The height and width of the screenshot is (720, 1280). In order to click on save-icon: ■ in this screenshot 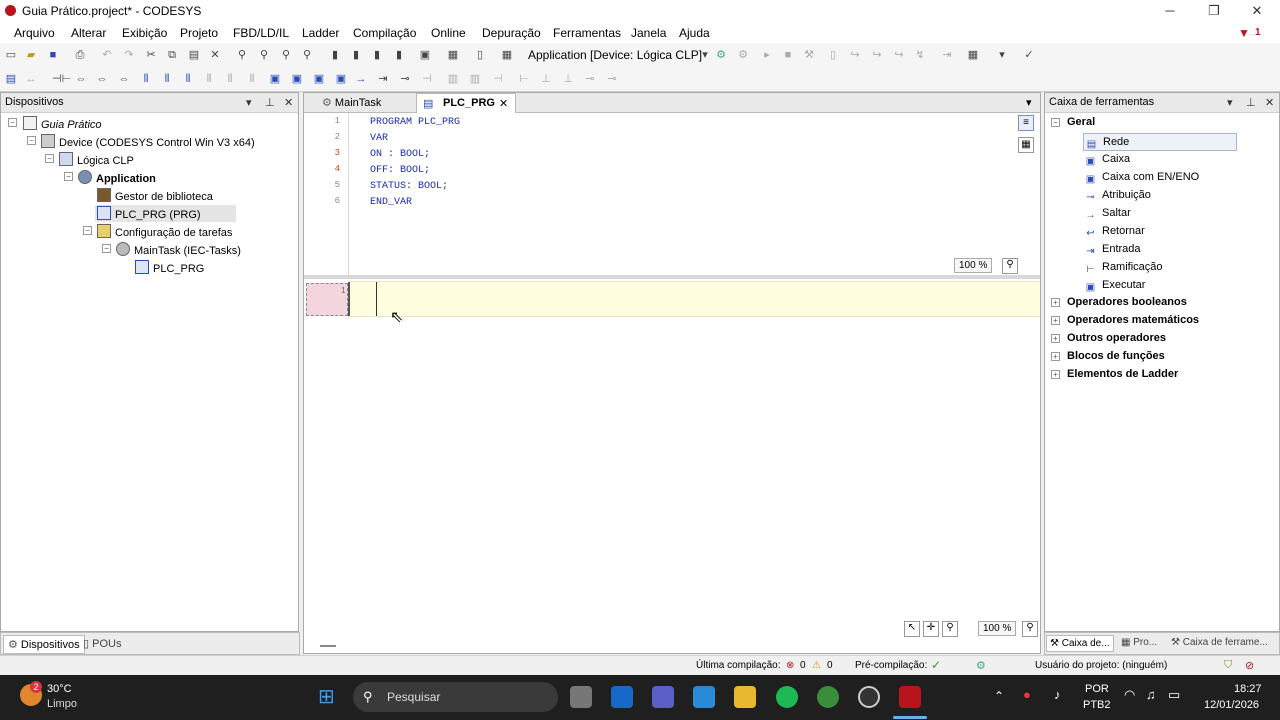, I will do `click(53, 55)`.